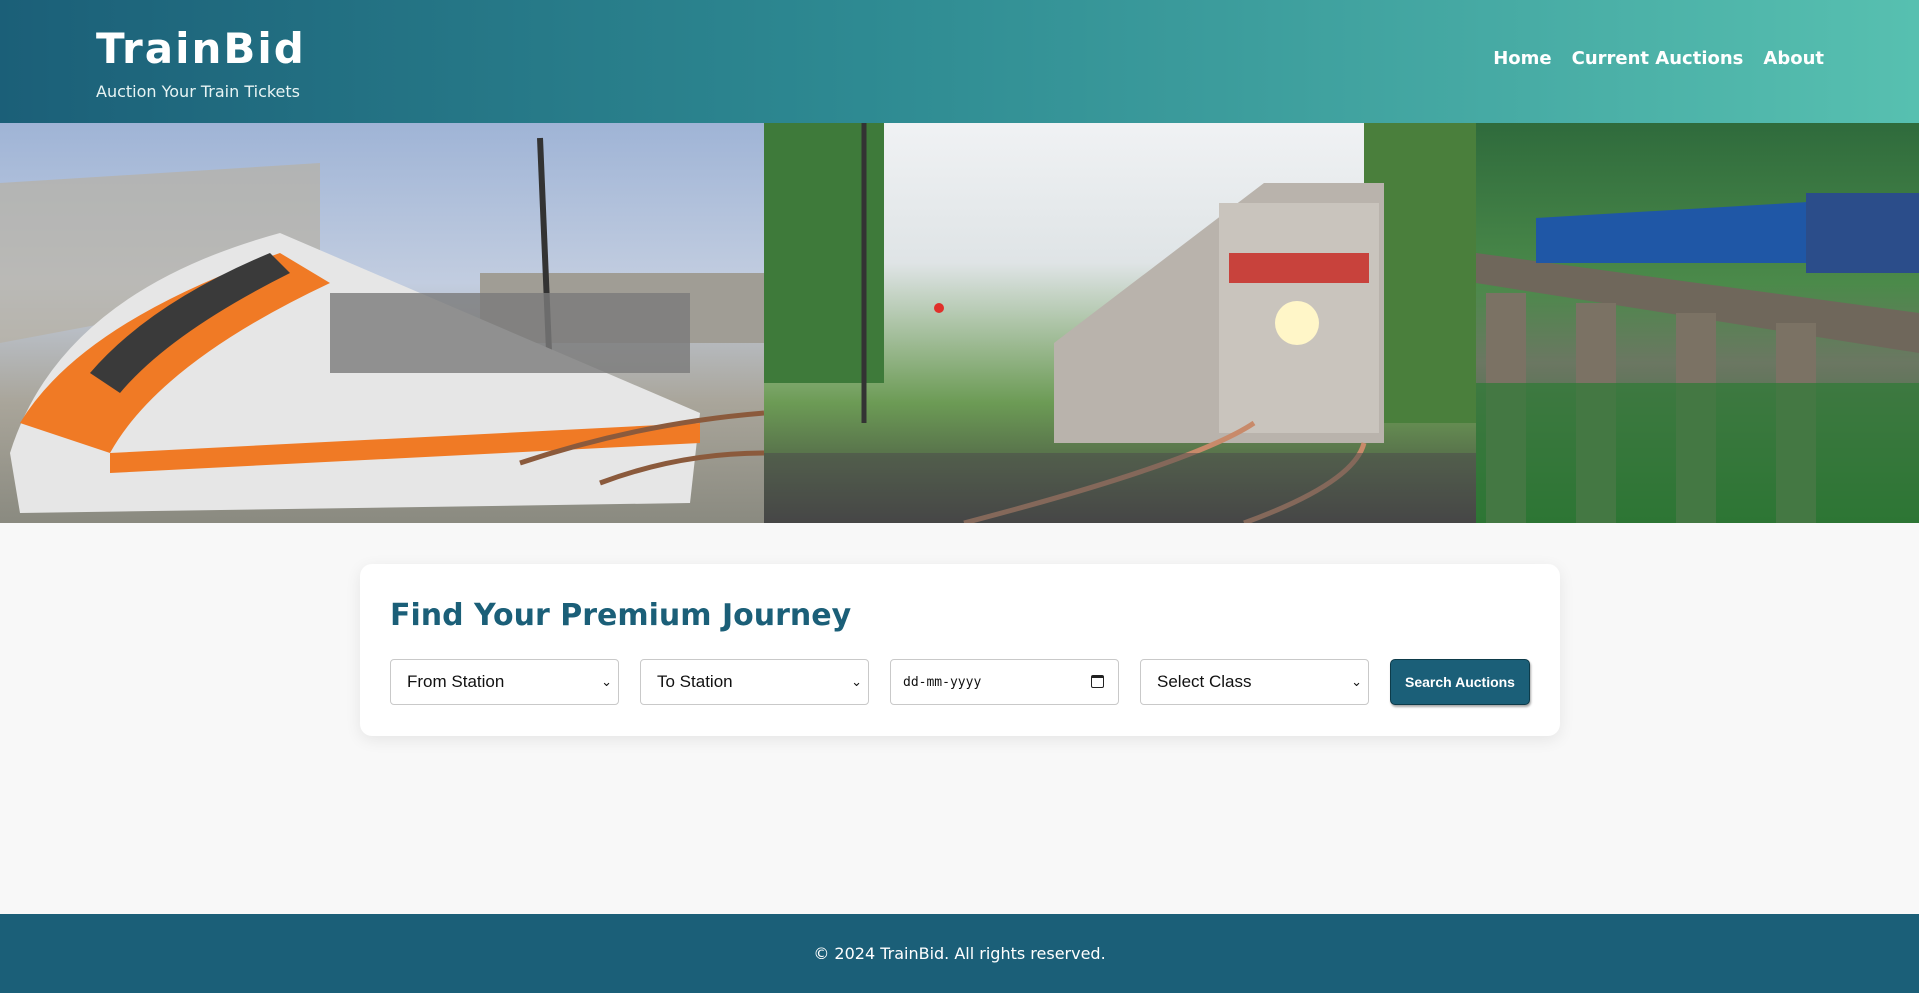  I want to click on from-station-label: From Station, so click(456, 681).